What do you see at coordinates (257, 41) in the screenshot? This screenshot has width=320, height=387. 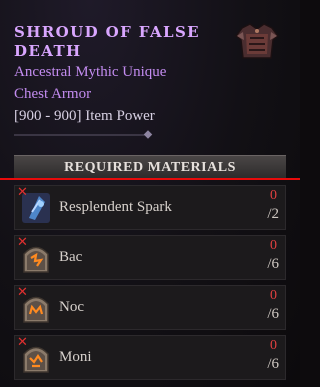 I see `chest-armor-icon` at bounding box center [257, 41].